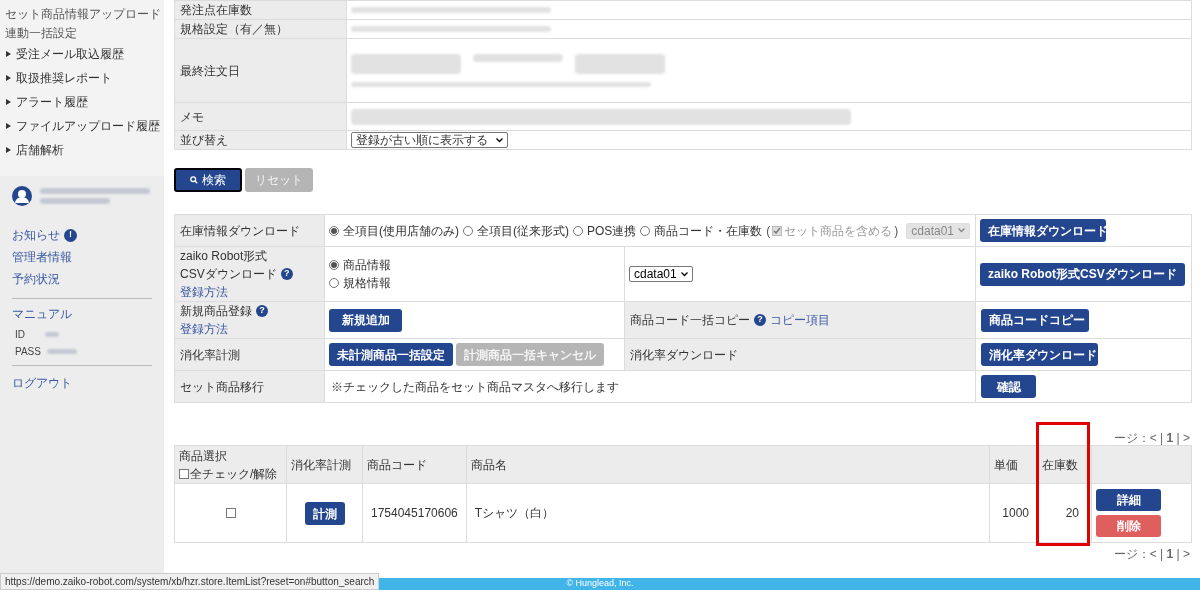 The height and width of the screenshot is (590, 1200). I want to click on status-url: https://demo.zaiko-robot.com/system/xb/hzr.store.ItemList?reset=on#button_search, so click(190, 581).